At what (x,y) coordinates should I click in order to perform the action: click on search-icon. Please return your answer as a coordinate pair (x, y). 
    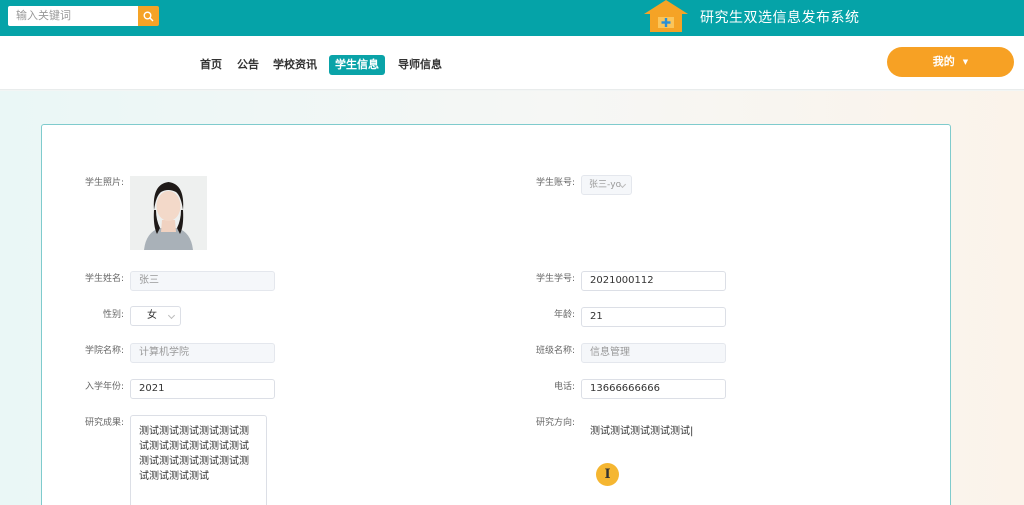
    Looking at the image, I should click on (148, 16).